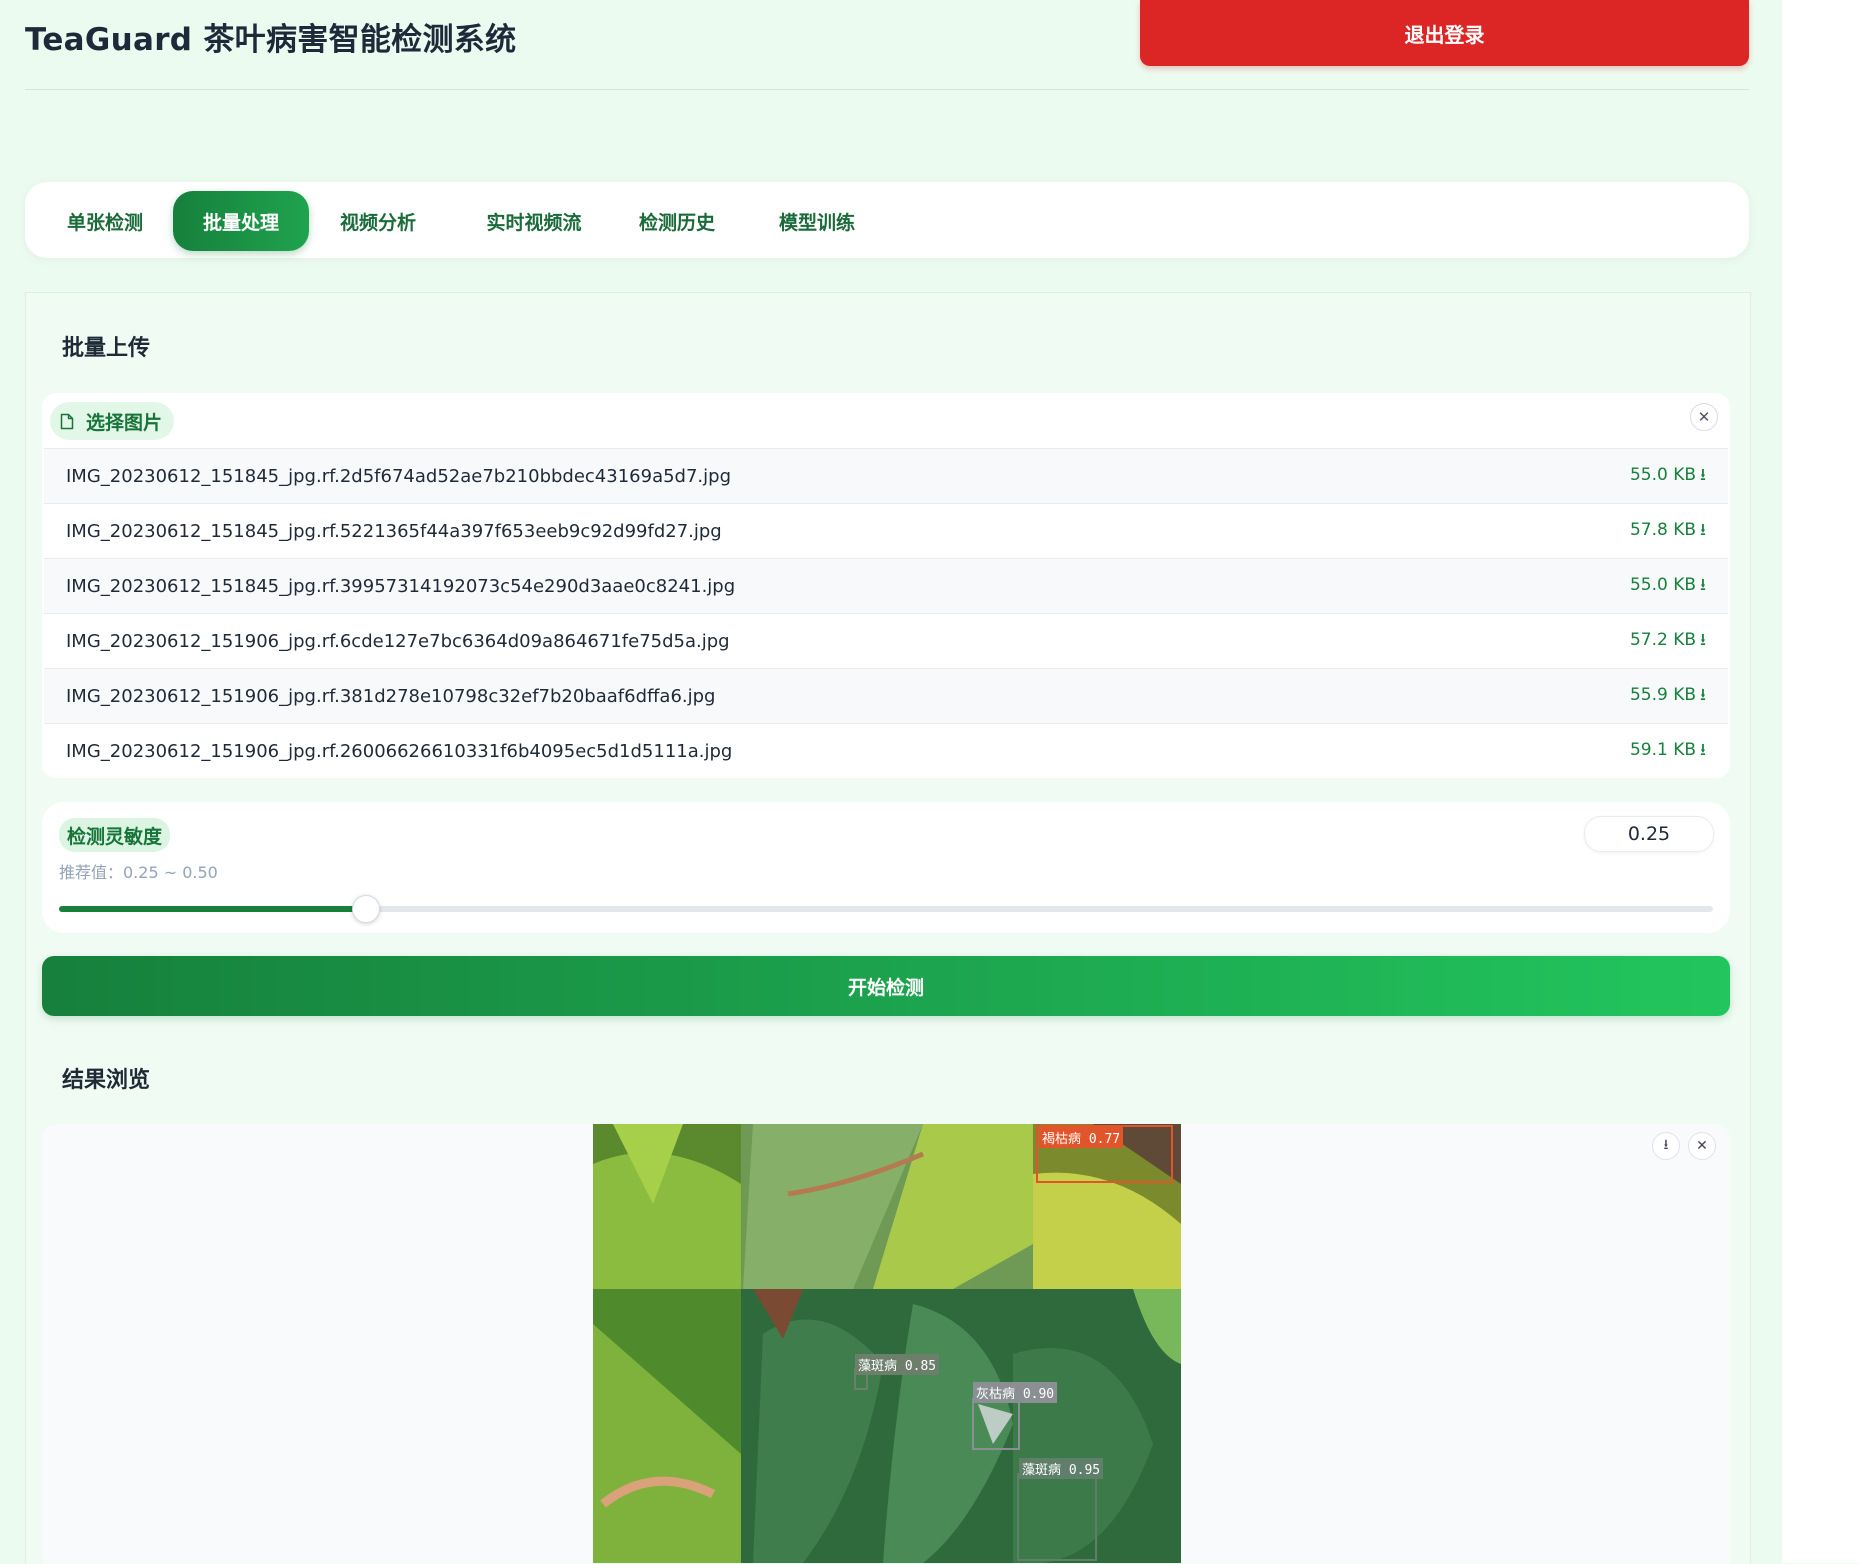 Image resolution: width=1859 pixels, height=1564 pixels. Describe the element at coordinates (378, 221) in the screenshot. I see `tab-video-analysis: 视频分析` at that location.